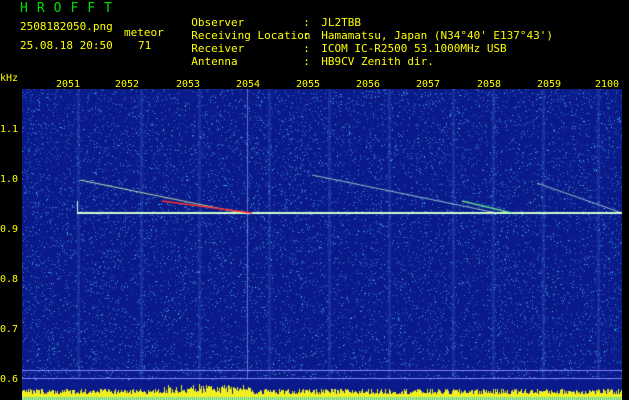 The height and width of the screenshot is (400, 629). Describe the element at coordinates (70, 8) in the screenshot. I see `app-title: HROFFT` at that location.